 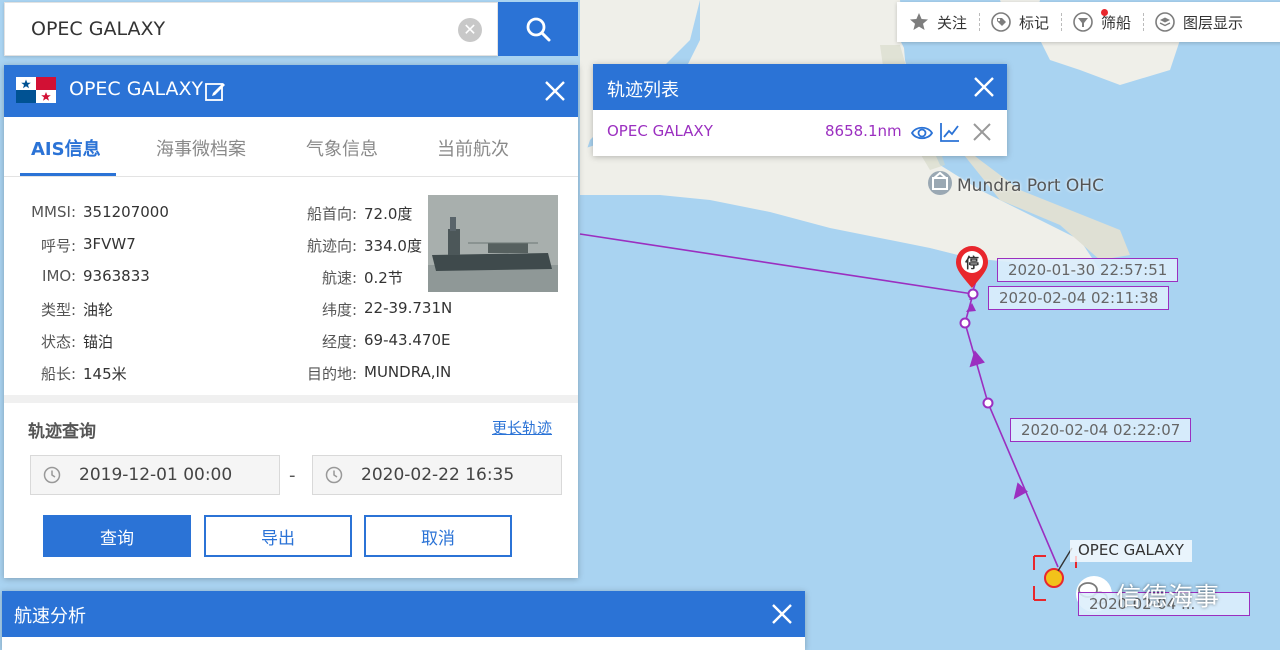 What do you see at coordinates (393, 246) in the screenshot?
I see `course-value: 334.0度` at bounding box center [393, 246].